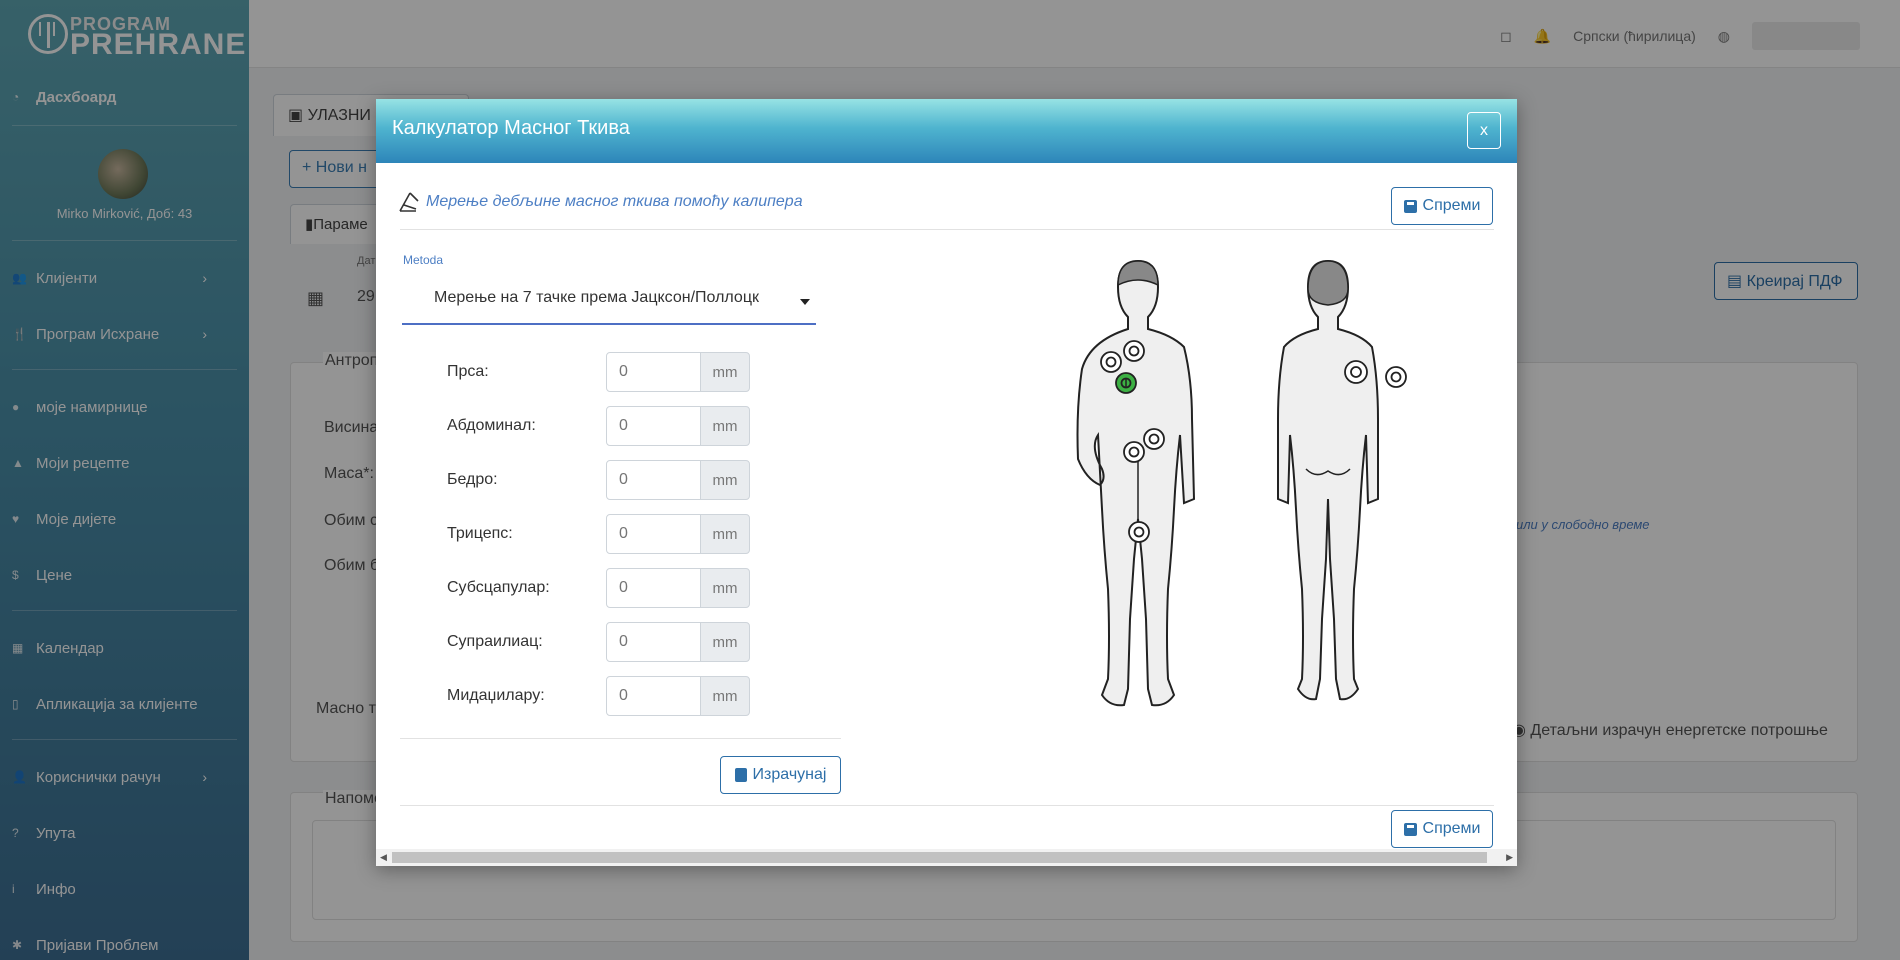 Image resolution: width=1900 pixels, height=960 pixels. I want to click on scroll-left-icon: ◀, so click(383, 857).